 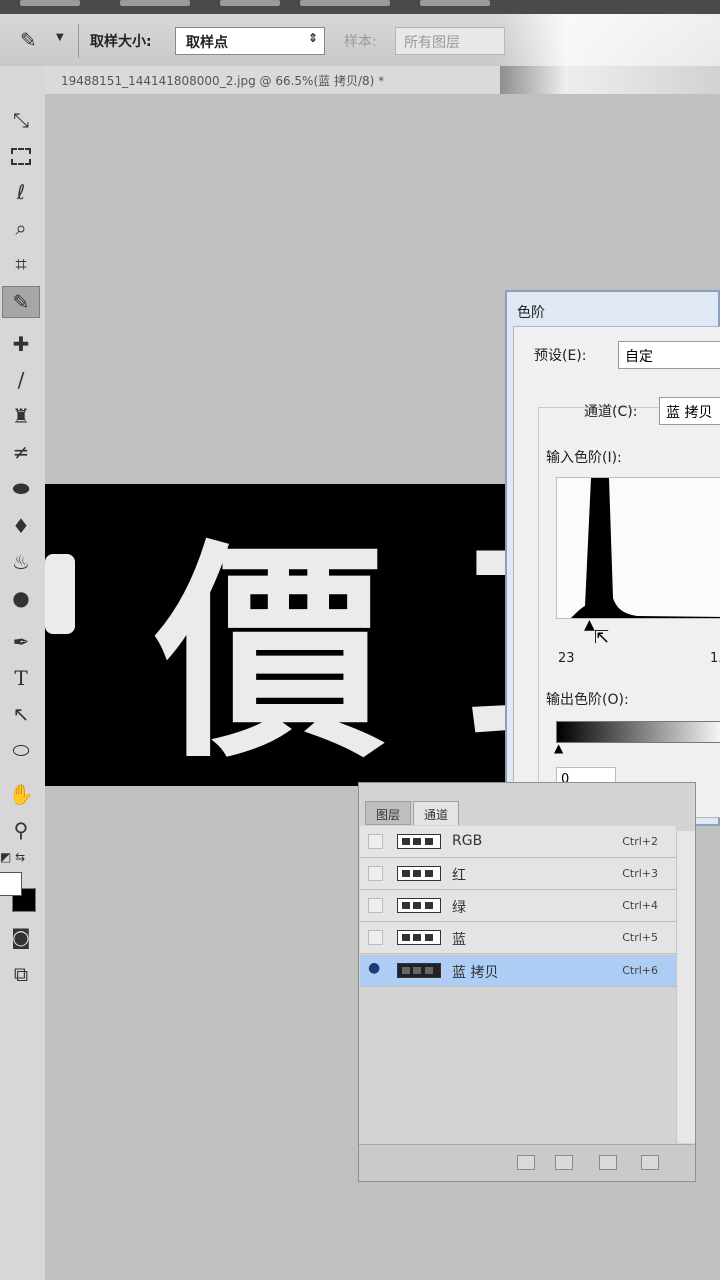 I want to click on divider, so click(x=78, y=41).